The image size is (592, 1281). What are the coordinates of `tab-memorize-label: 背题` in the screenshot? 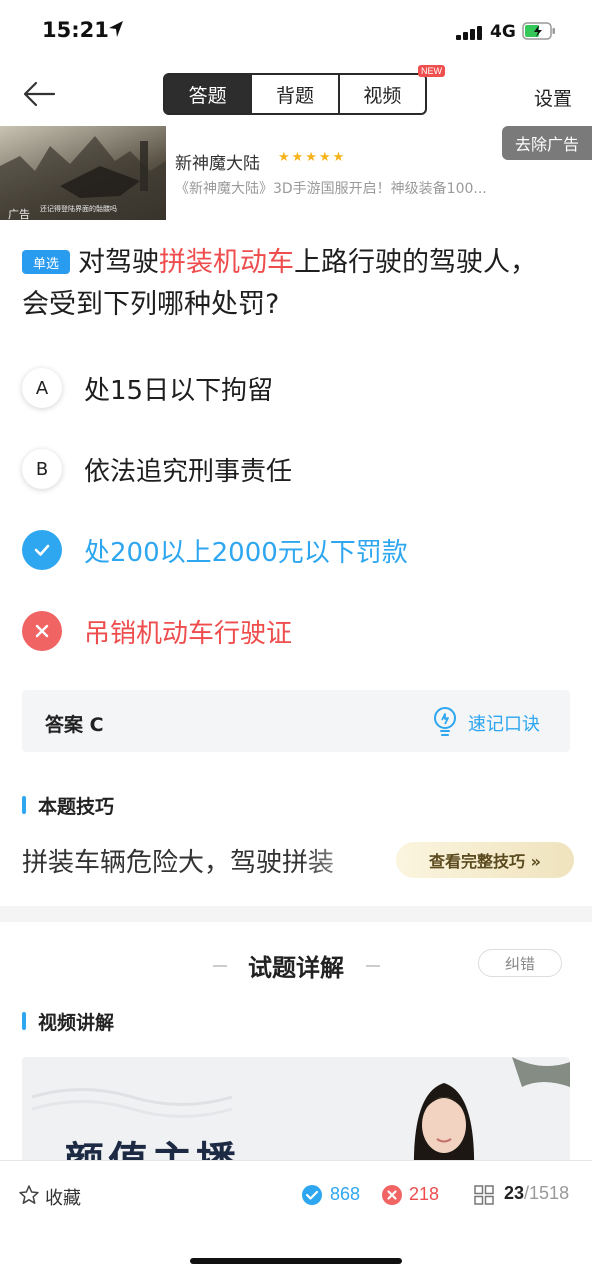 It's located at (294, 95).